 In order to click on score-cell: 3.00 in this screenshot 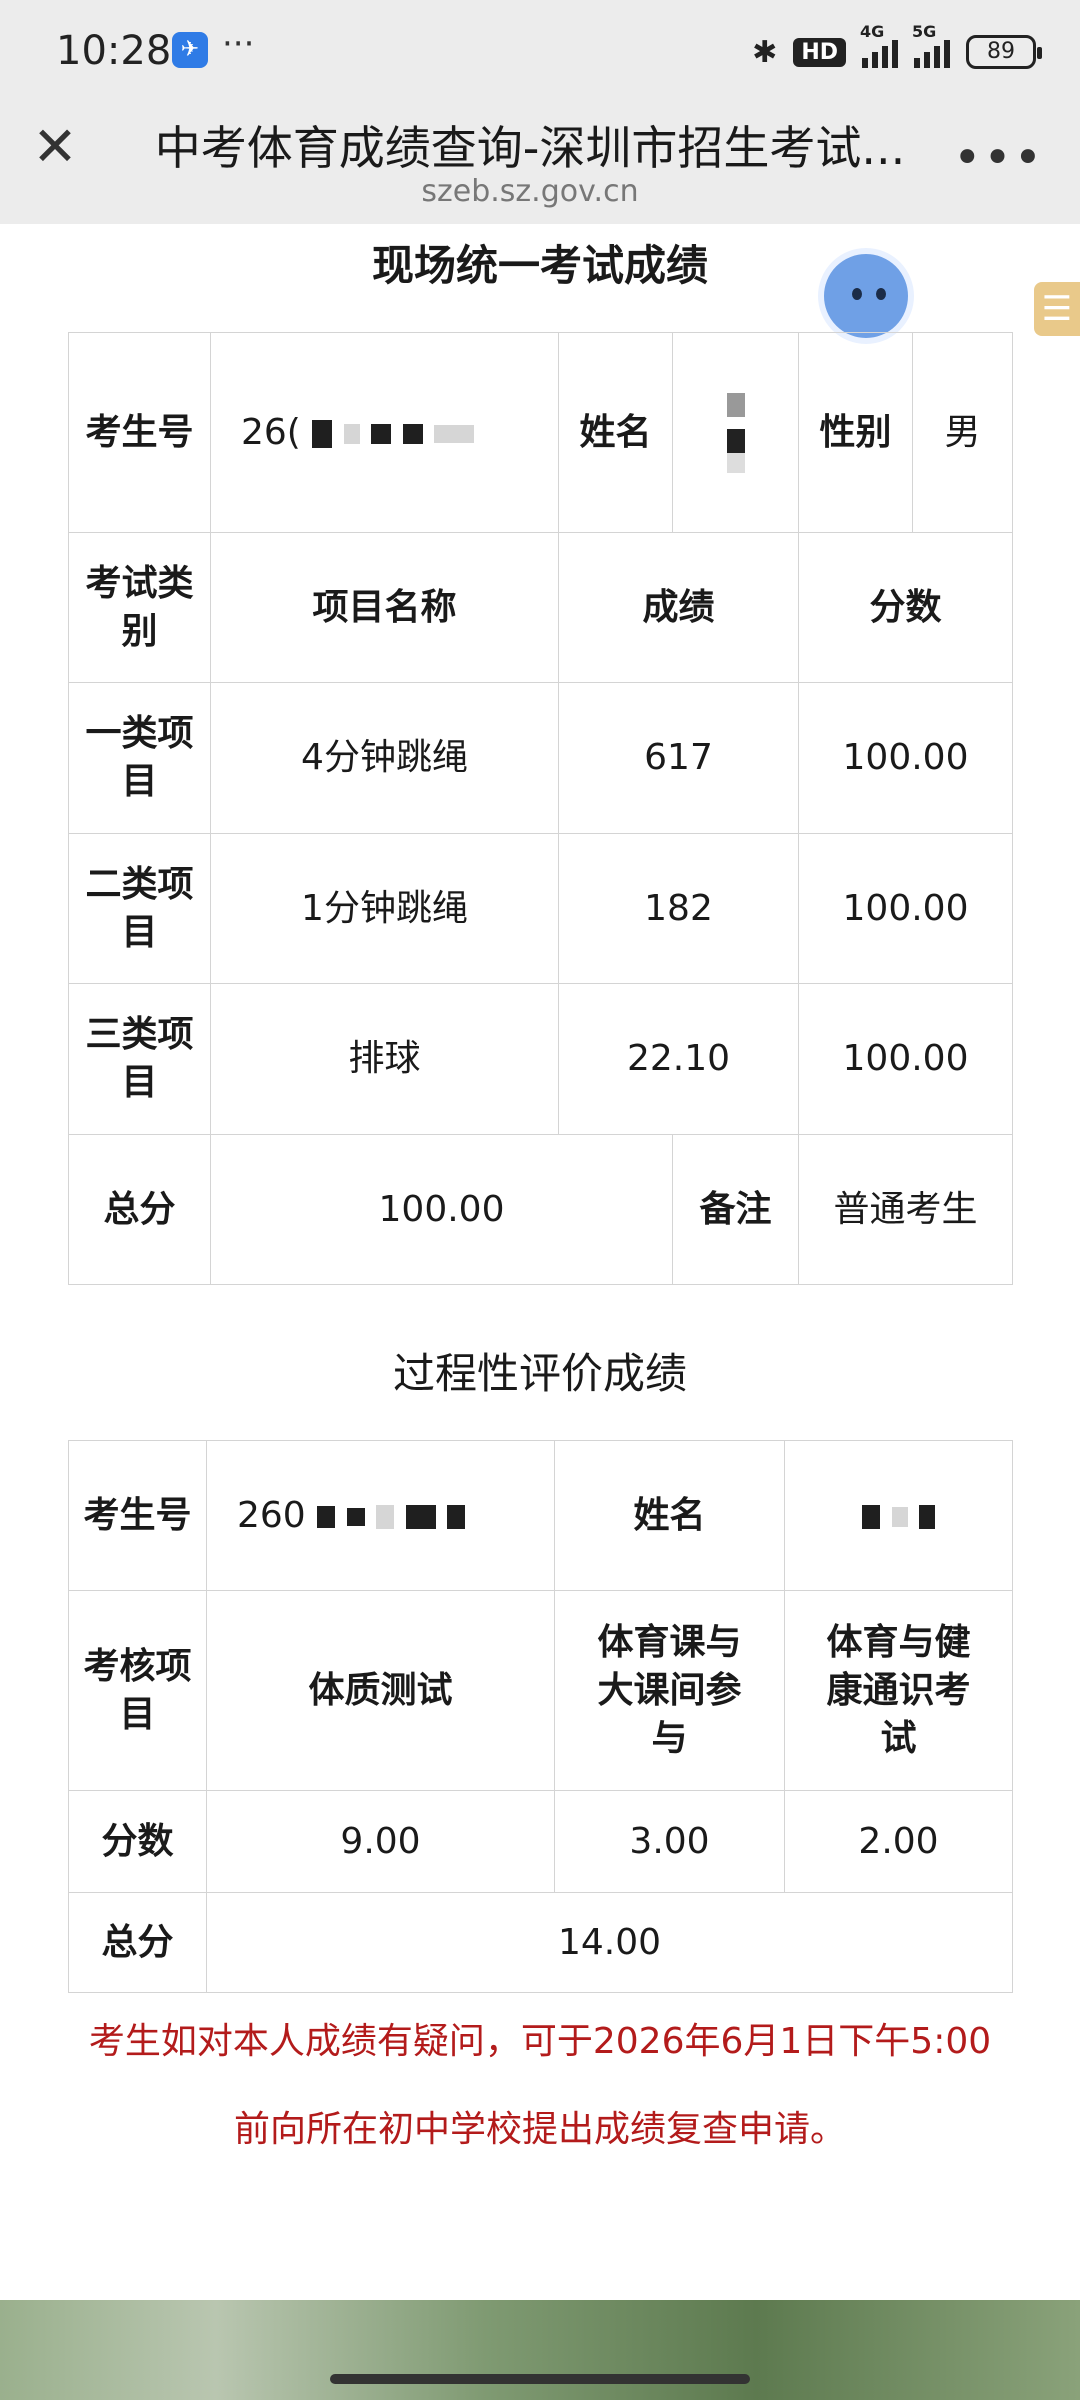, I will do `click(669, 1841)`.